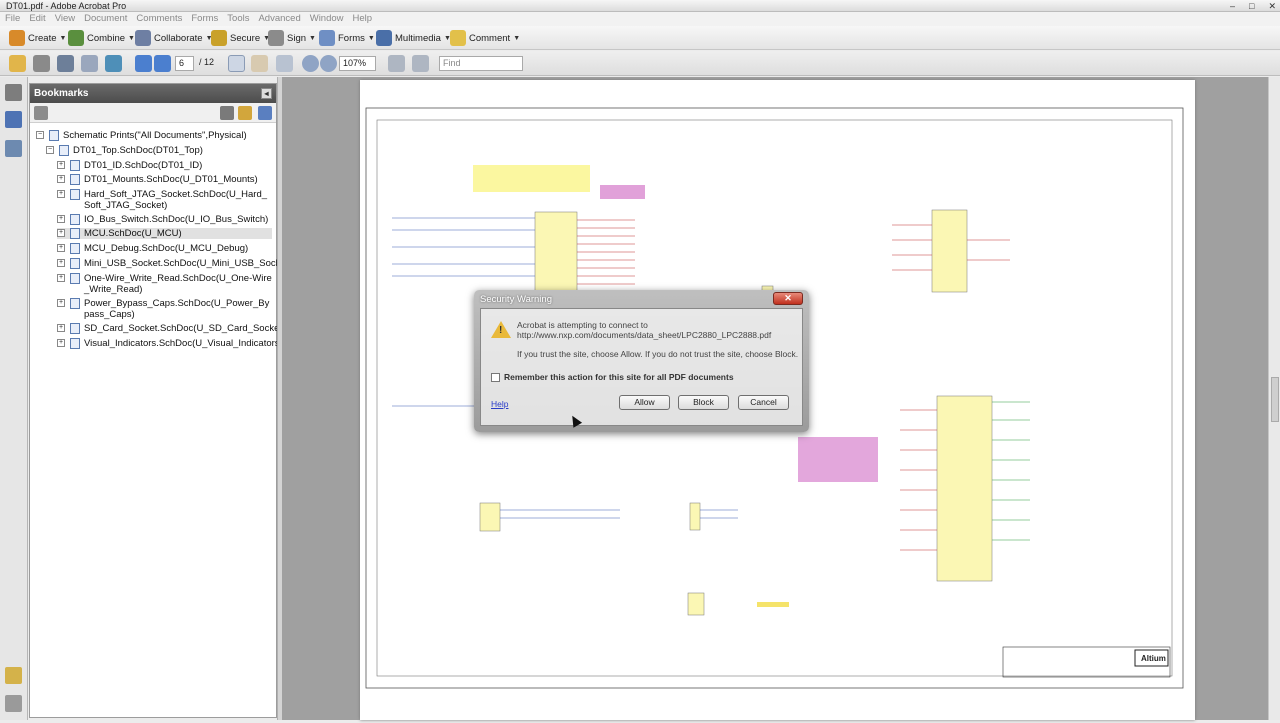  Describe the element at coordinates (1153, 658) in the screenshot. I see `svg-text: Altium` at that location.